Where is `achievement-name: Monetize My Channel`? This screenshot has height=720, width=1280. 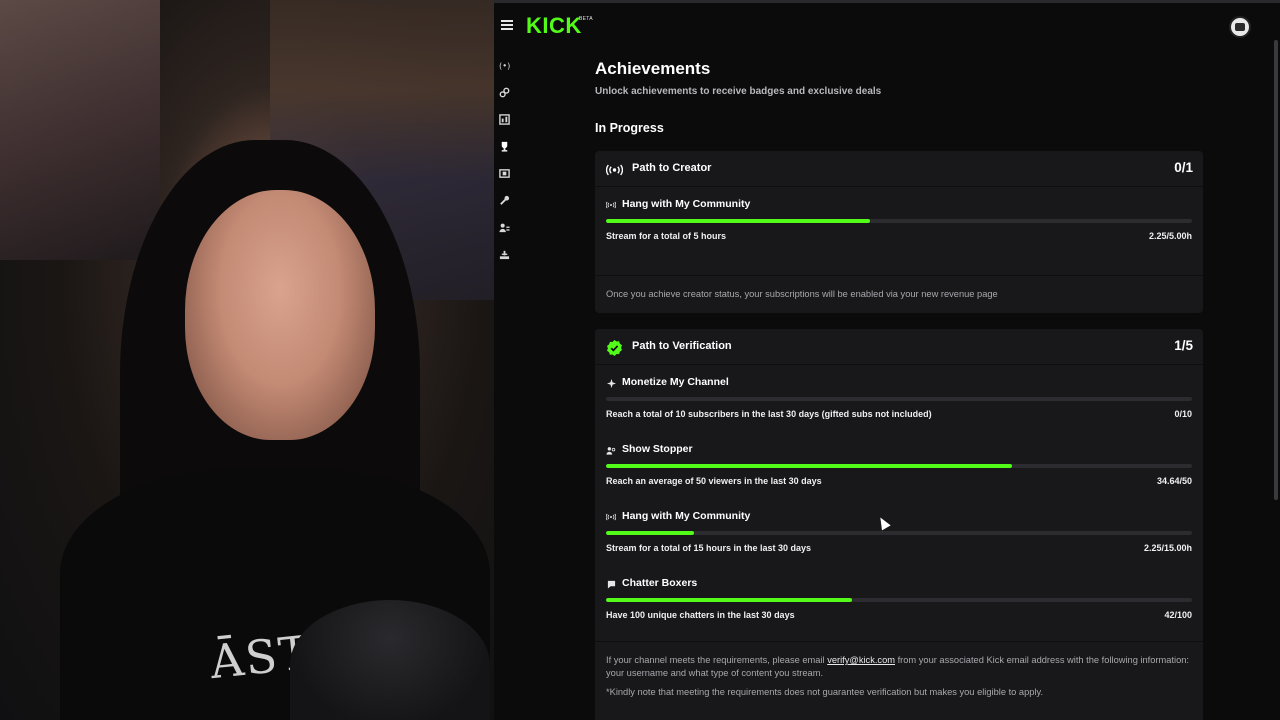 achievement-name: Monetize My Channel is located at coordinates (675, 382).